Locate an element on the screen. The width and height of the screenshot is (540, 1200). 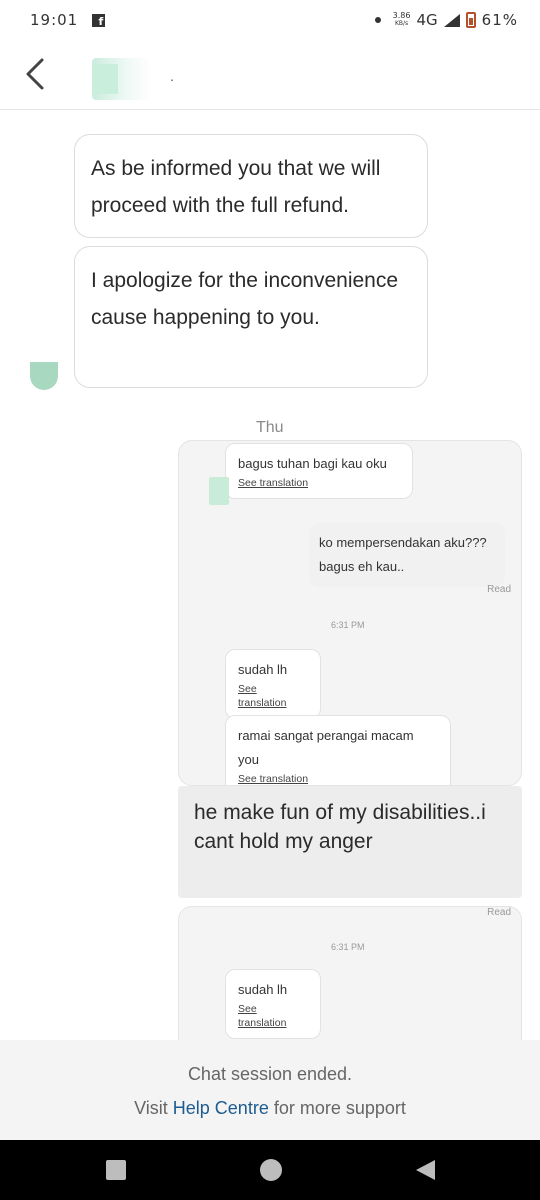
status-time: 19:01 is located at coordinates (54, 20).